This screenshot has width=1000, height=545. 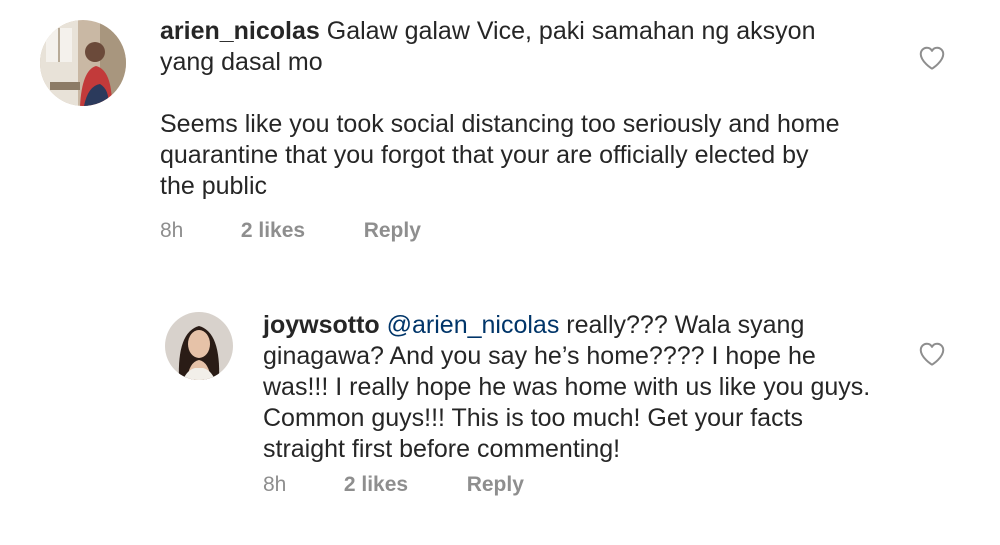 I want to click on comment-username: arien_nicolas, so click(x=240, y=31).